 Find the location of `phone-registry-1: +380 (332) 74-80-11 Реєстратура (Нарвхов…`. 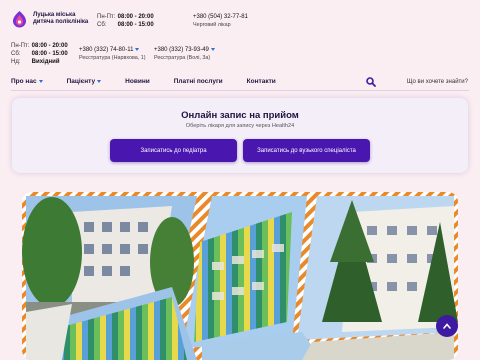

phone-registry-1: +380 (332) 74-80-11 Реєстратура (Нарвхов… is located at coordinates (112, 54).